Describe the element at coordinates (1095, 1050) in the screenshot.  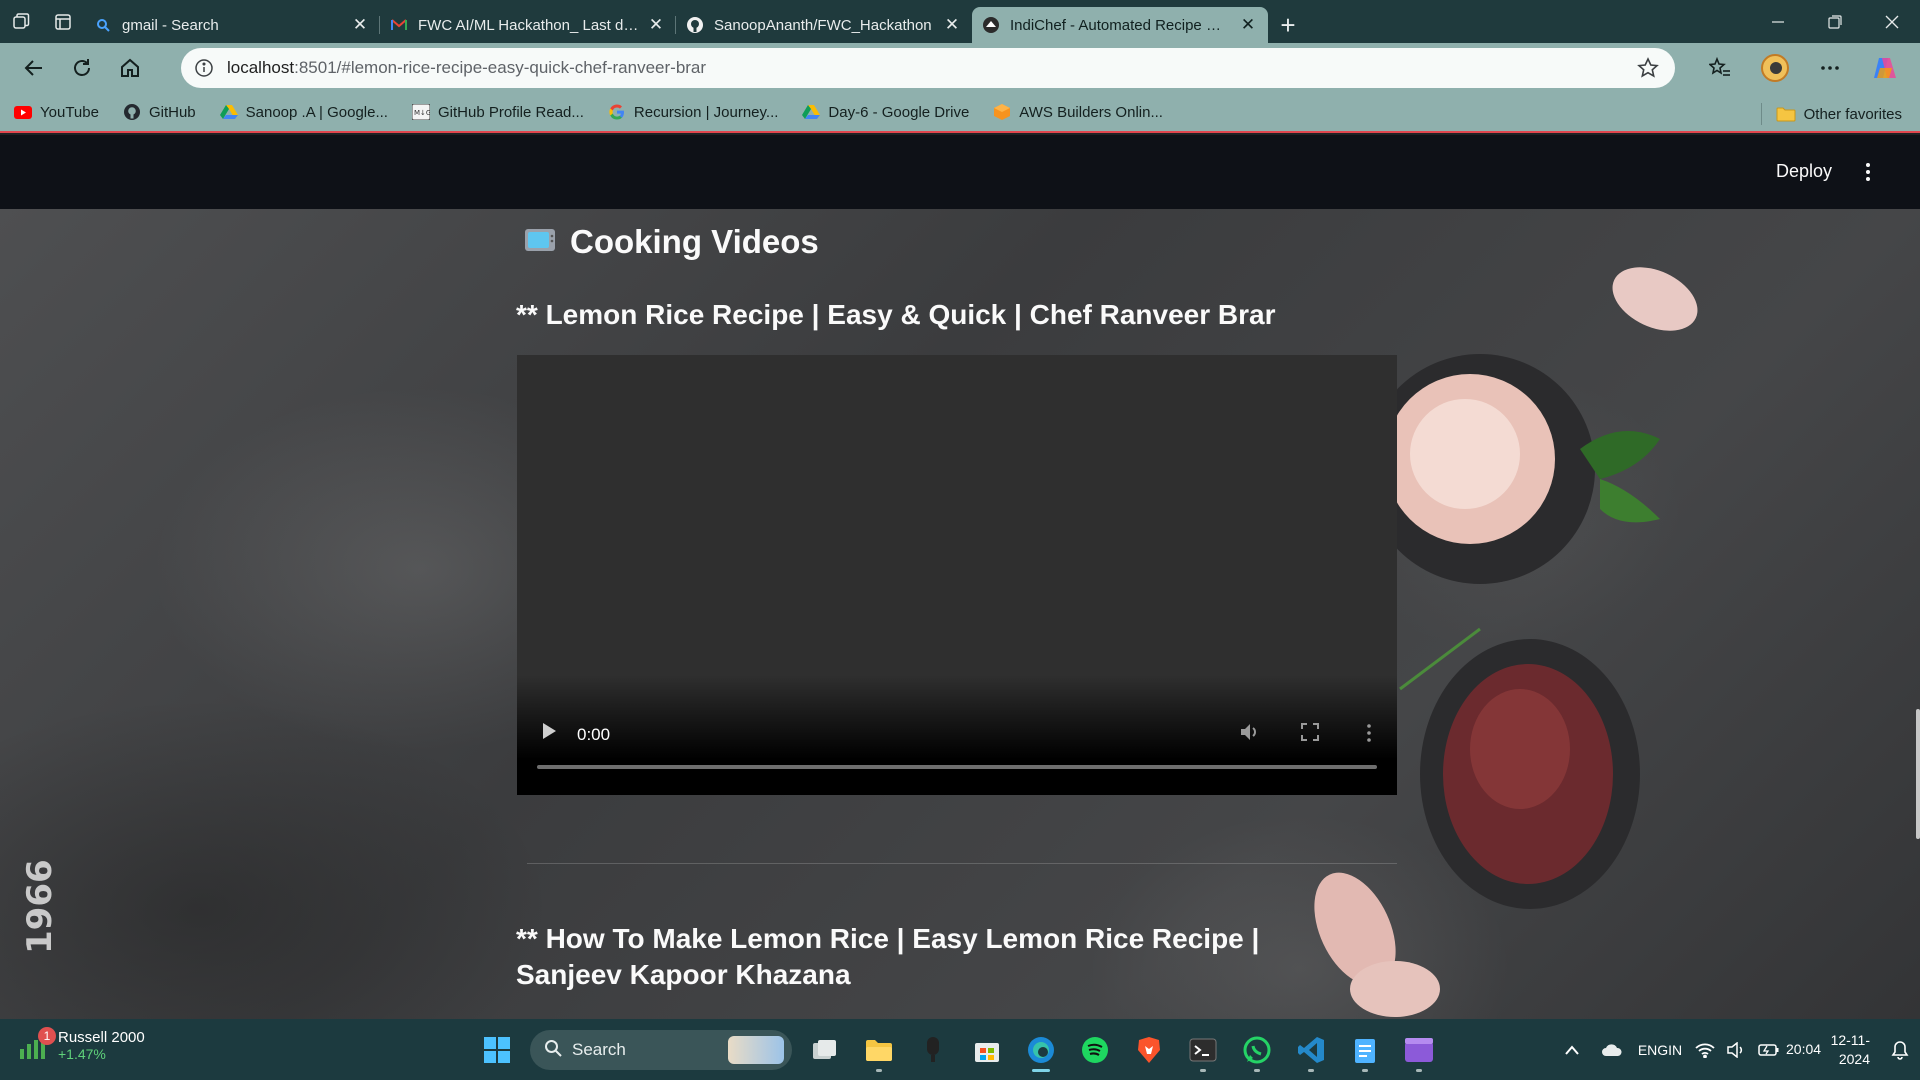
I see `spotify-icon` at that location.